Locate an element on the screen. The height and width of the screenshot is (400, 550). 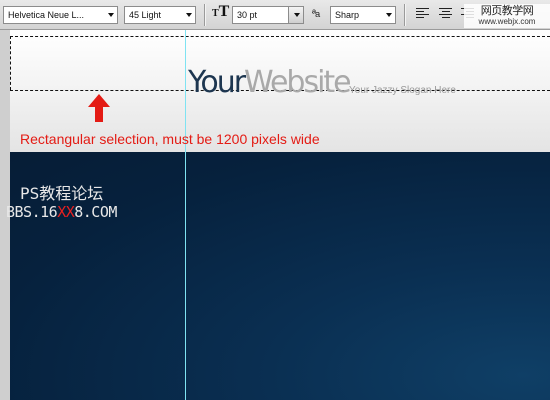
watermark-url-highlight: XX is located at coordinates (66, 212).